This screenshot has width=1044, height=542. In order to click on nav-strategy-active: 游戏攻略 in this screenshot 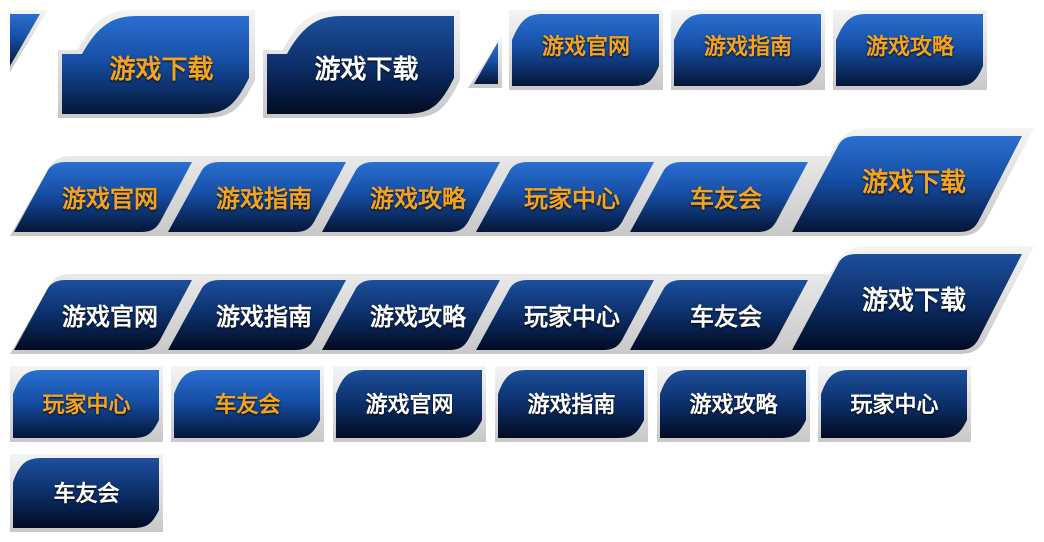, I will do `click(411, 196)`.